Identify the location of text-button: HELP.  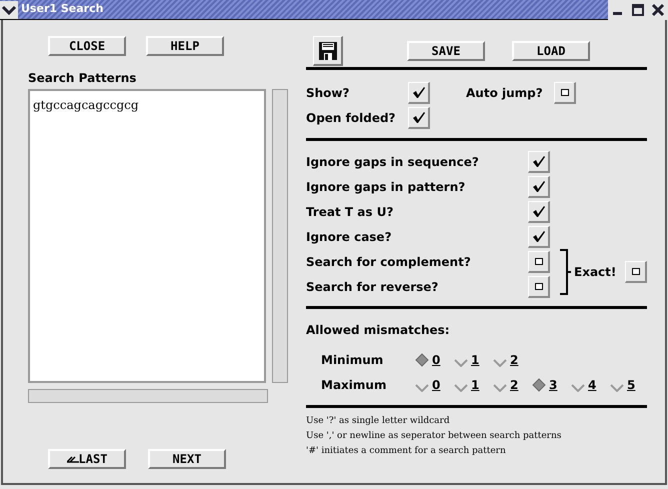
(185, 46).